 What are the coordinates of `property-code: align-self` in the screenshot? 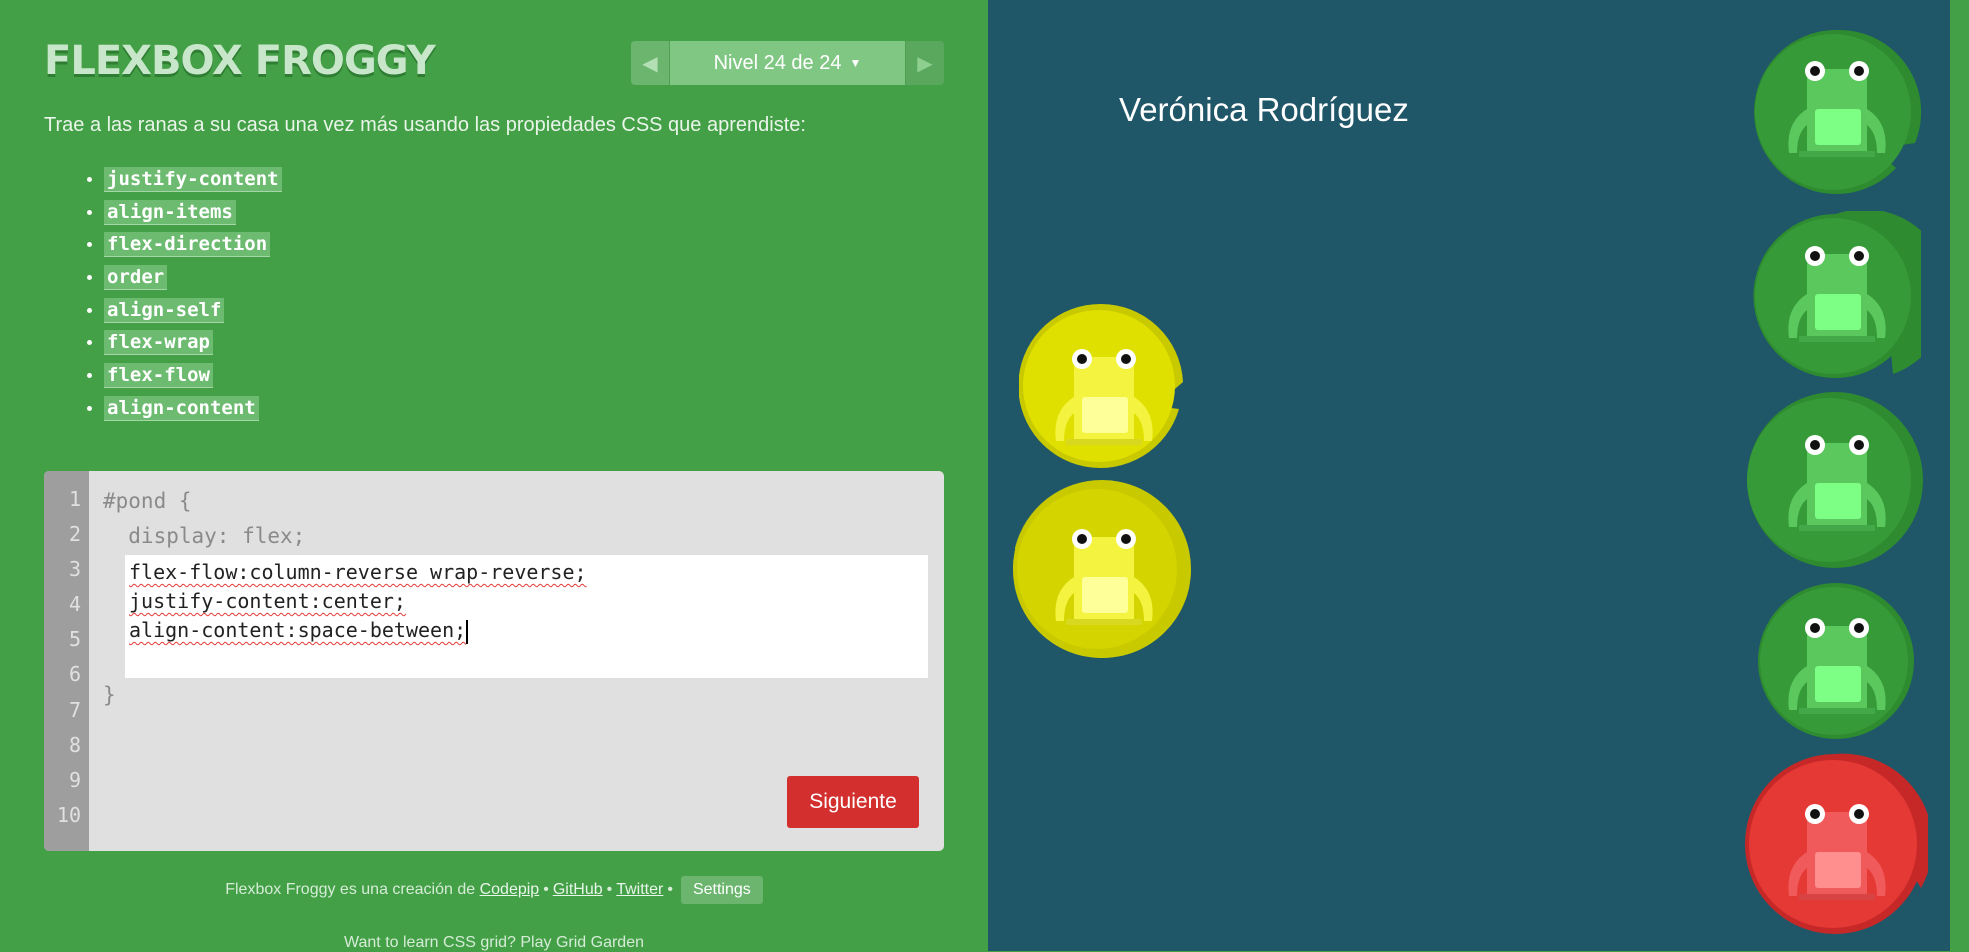 It's located at (164, 310).